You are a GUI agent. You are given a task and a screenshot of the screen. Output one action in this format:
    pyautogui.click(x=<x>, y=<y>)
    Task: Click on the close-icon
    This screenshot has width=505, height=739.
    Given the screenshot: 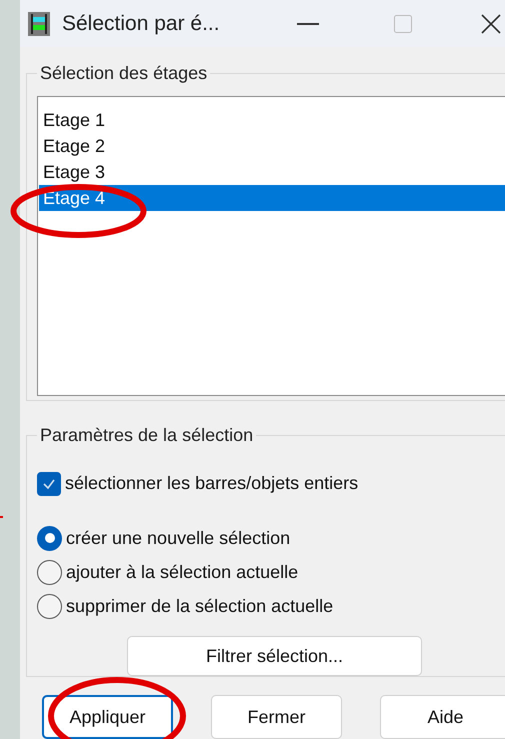 What is the action you would take?
    pyautogui.click(x=491, y=24)
    